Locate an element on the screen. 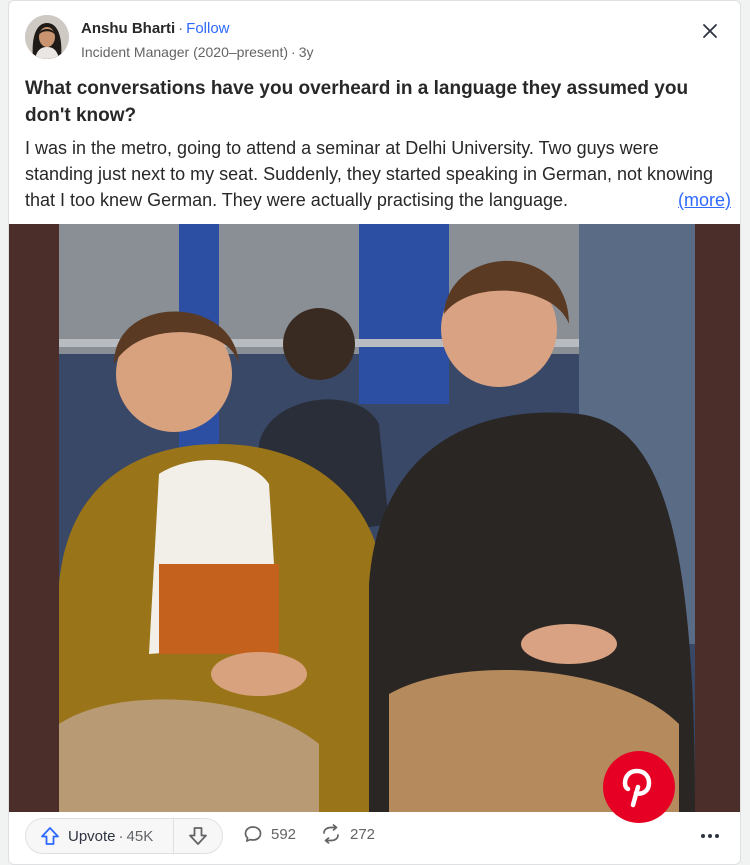  more-fade: (more) is located at coordinates (686, 200).